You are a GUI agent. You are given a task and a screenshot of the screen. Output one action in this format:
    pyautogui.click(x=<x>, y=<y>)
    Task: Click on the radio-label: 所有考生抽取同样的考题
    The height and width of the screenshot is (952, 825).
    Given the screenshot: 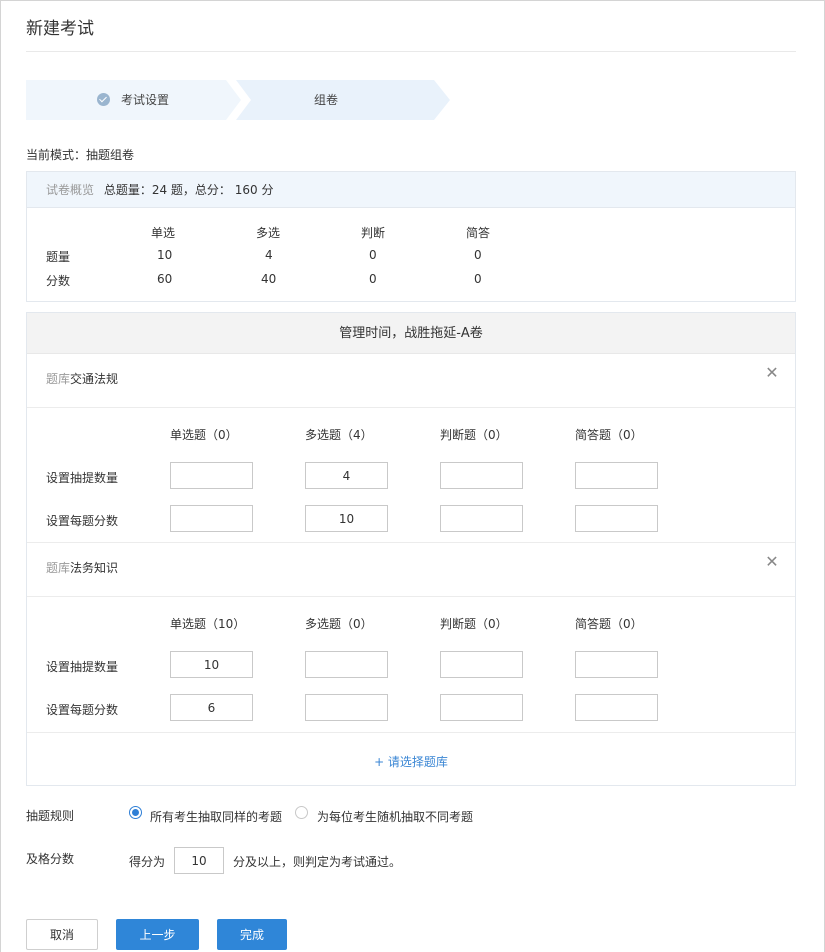 What is the action you would take?
    pyautogui.click(x=216, y=817)
    